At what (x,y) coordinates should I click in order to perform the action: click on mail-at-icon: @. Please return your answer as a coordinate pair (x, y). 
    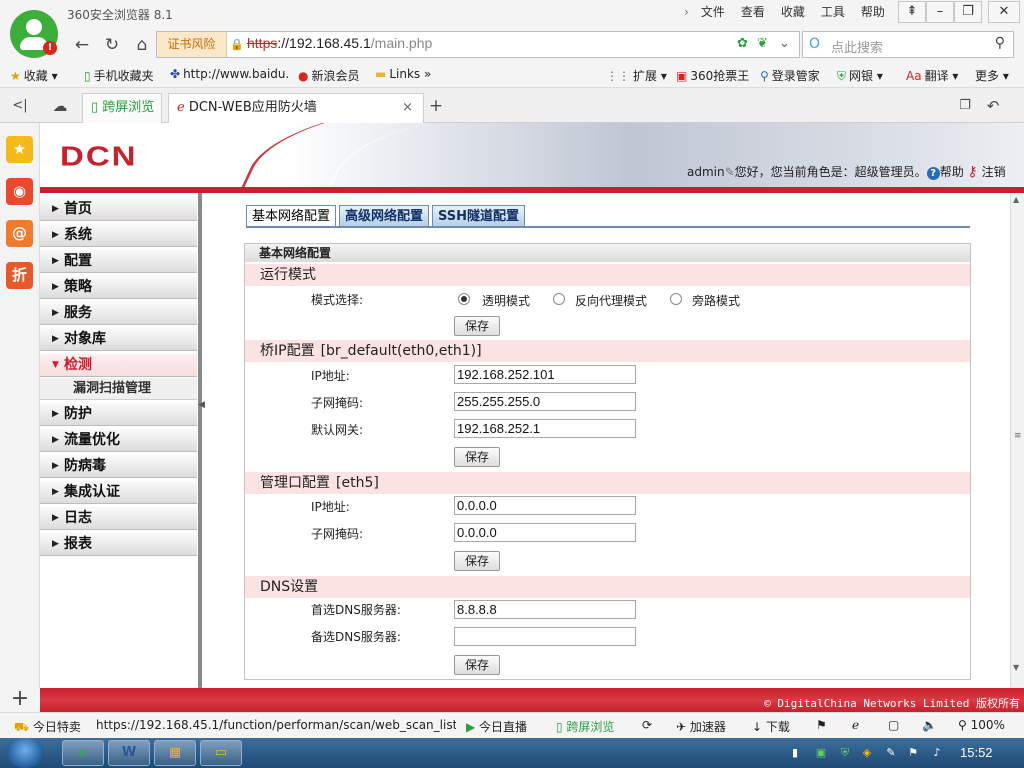
    Looking at the image, I should click on (19, 233).